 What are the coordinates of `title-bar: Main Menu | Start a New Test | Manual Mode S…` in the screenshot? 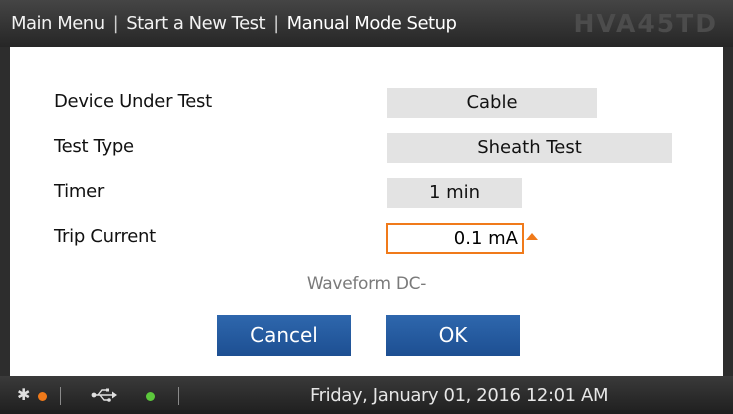 It's located at (366, 23).